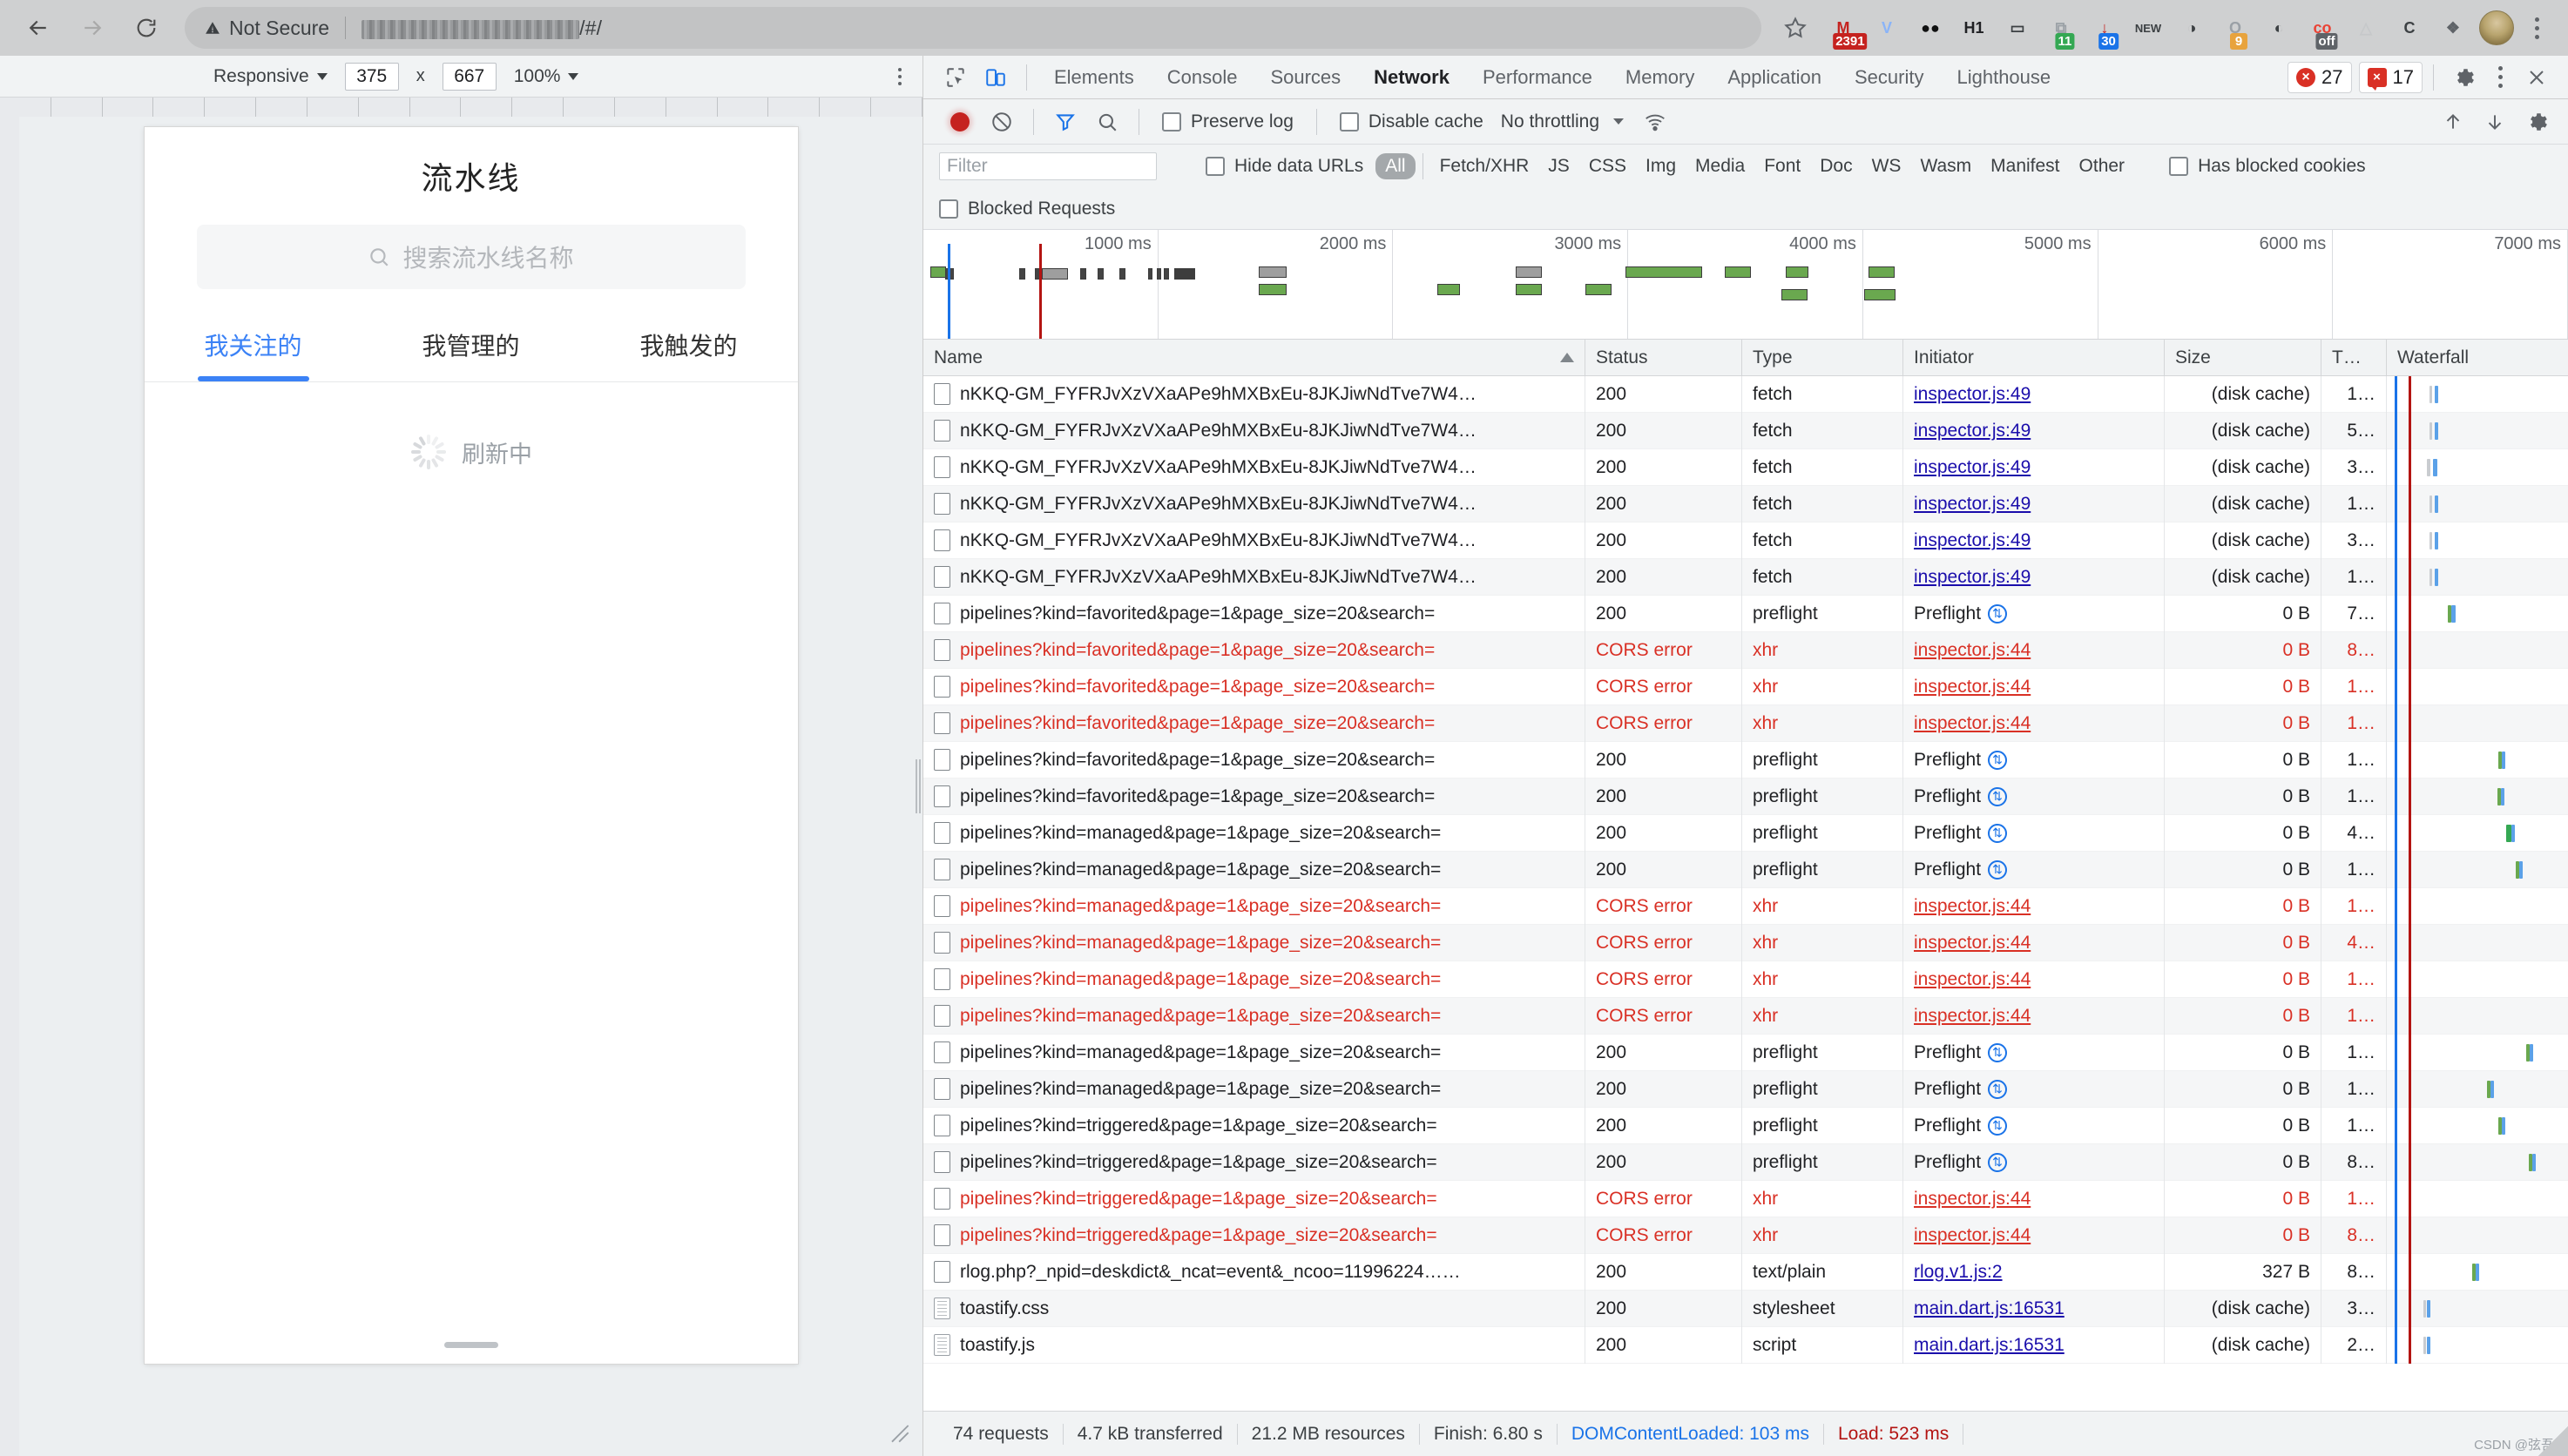  What do you see at coordinates (1094, 77) in the screenshot?
I see `tab-elements: Elements` at bounding box center [1094, 77].